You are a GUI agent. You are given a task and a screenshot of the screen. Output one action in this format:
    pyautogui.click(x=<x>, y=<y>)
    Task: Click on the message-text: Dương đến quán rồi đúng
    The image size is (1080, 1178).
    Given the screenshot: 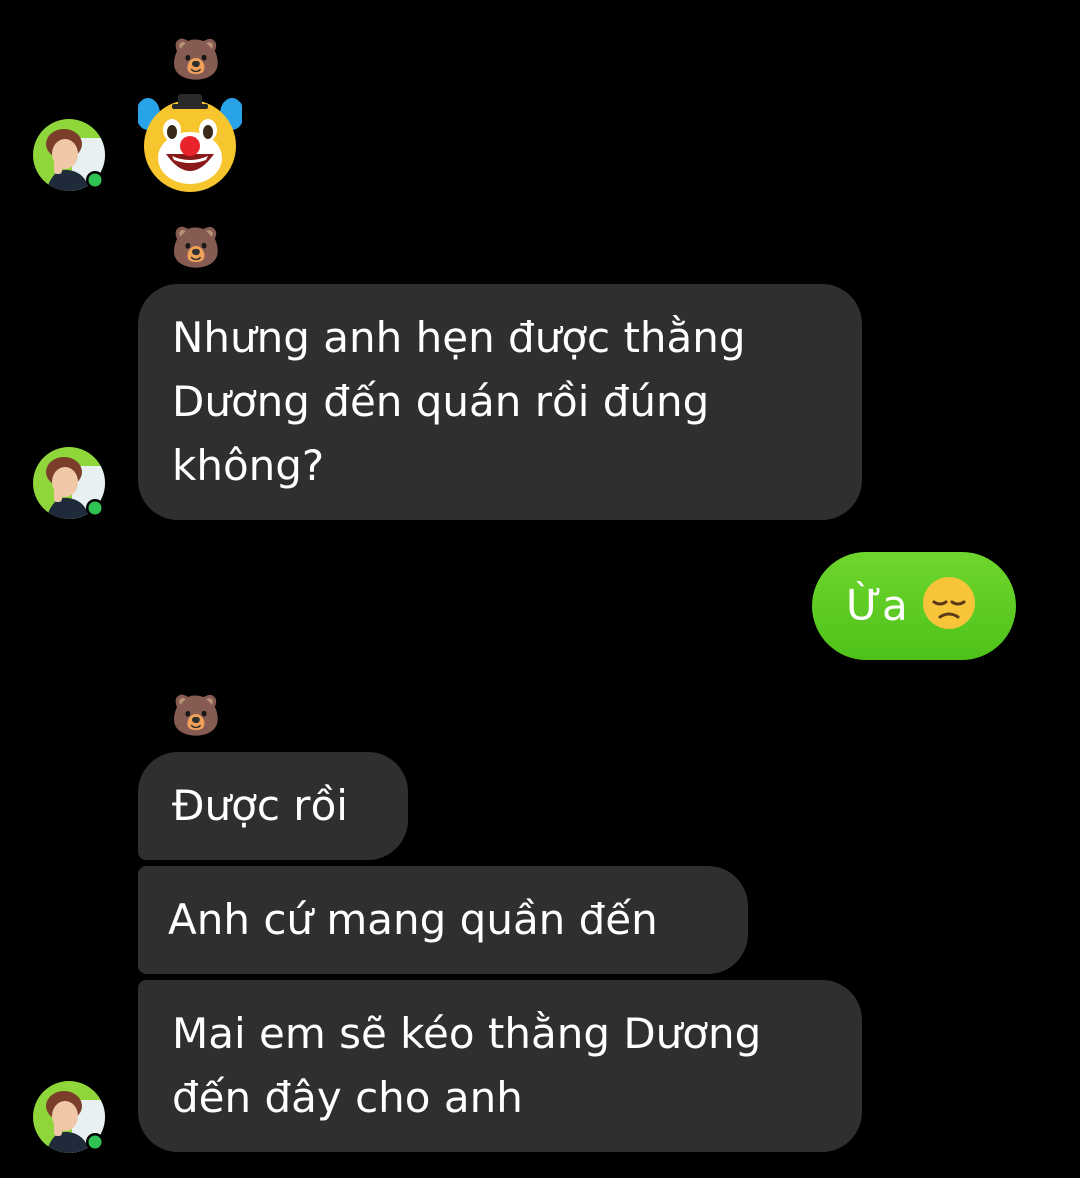 What is the action you would take?
    pyautogui.click(x=441, y=401)
    